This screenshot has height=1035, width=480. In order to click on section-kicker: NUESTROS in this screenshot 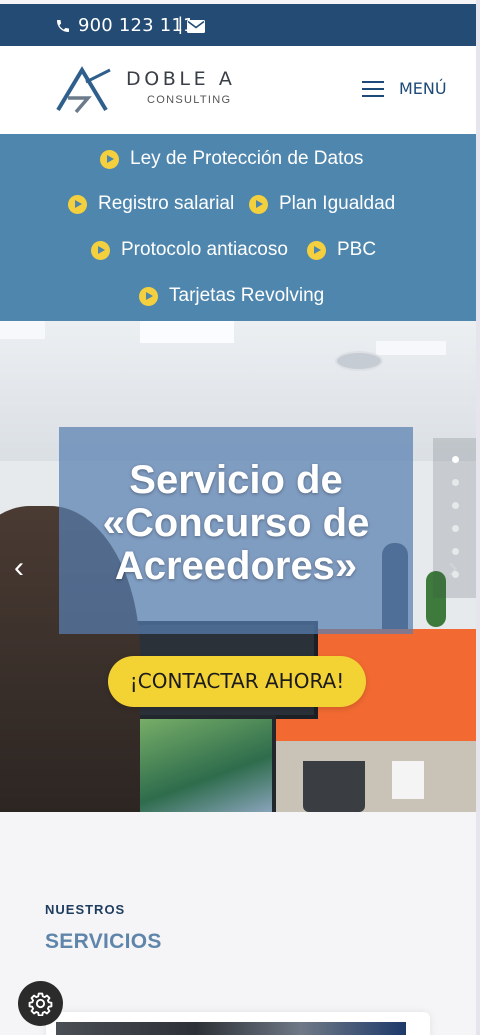, I will do `click(85, 909)`.